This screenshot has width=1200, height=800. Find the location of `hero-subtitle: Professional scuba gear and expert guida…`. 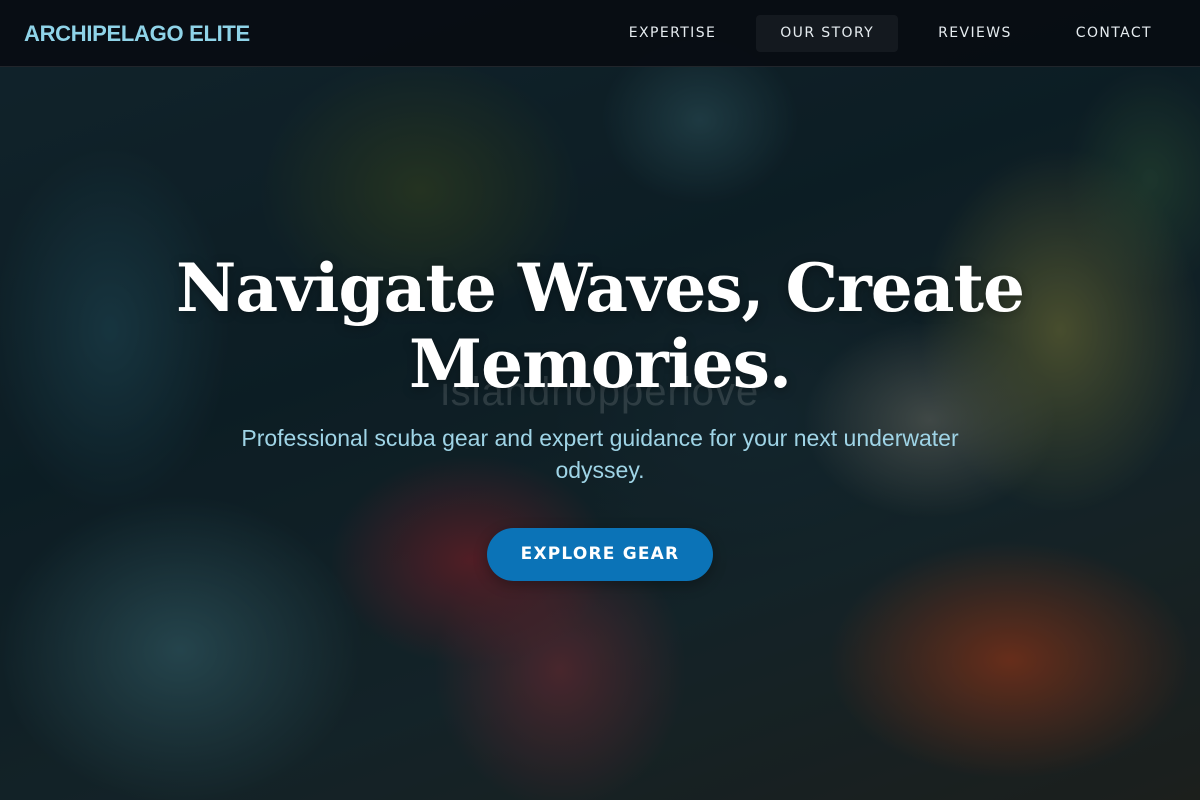

hero-subtitle: Professional scuba gear and expert guida… is located at coordinates (600, 454).